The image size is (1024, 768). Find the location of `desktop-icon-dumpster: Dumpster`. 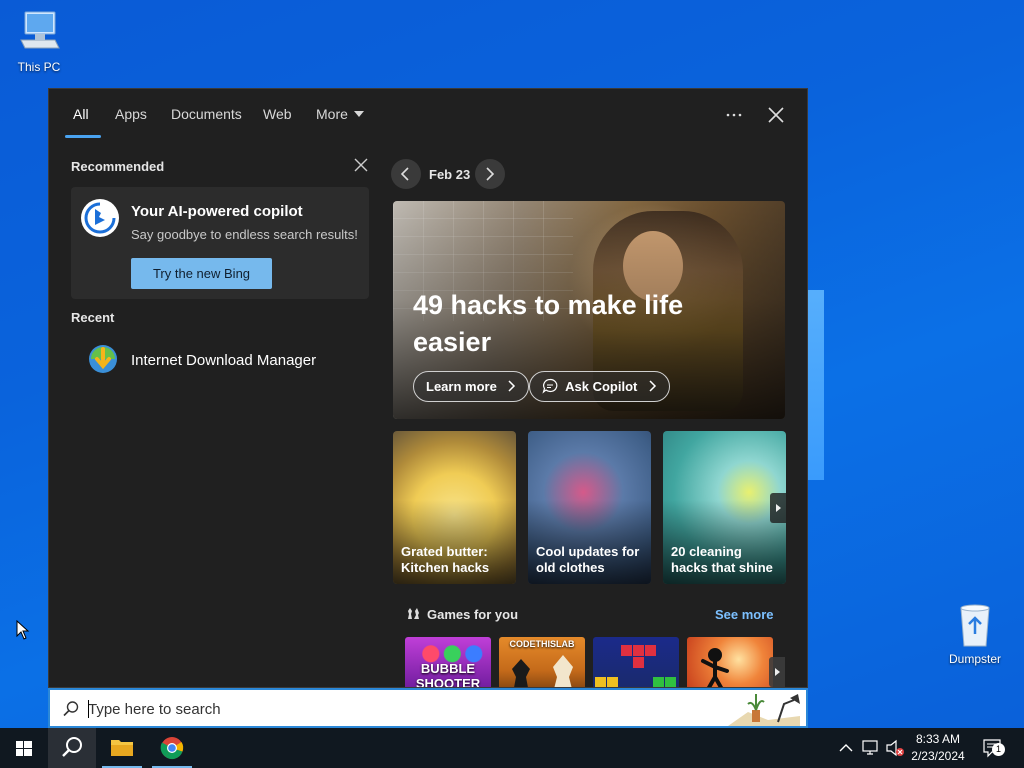

desktop-icon-dumpster: Dumpster is located at coordinates (975, 633).